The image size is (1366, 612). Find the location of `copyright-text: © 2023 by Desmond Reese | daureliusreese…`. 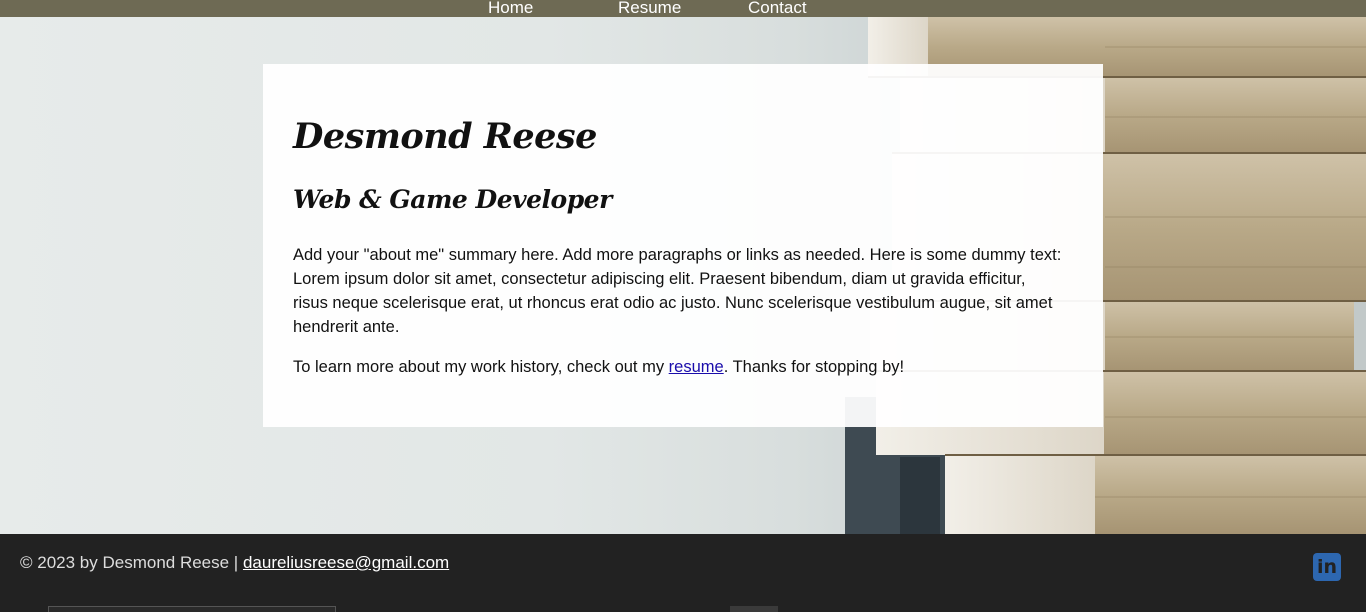

copyright-text: © 2023 by Desmond Reese | daureliusreese… is located at coordinates (234, 563).